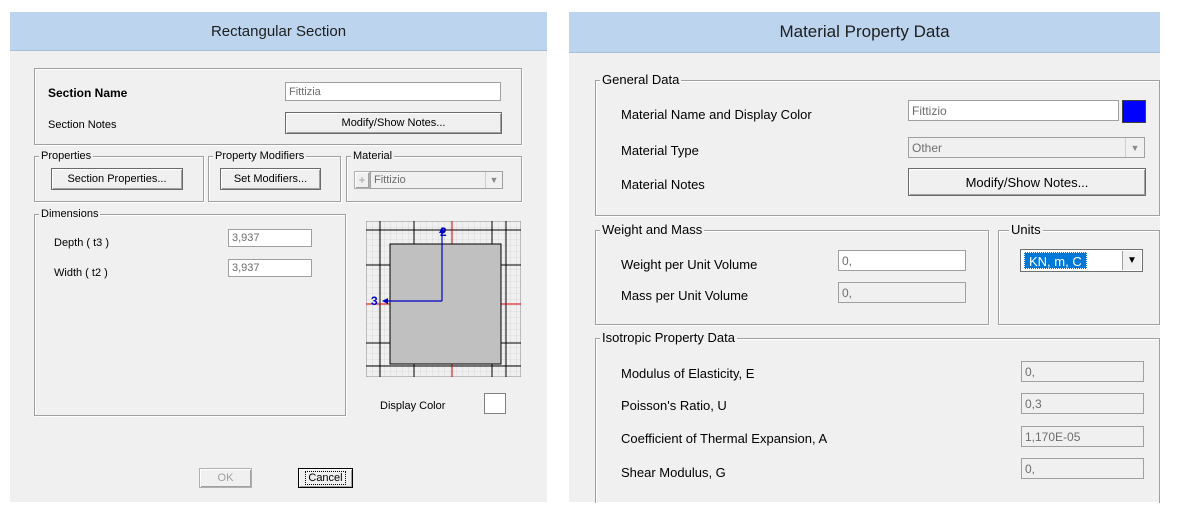 Image resolution: width=1193 pixels, height=506 pixels. Describe the element at coordinates (1026, 147) in the screenshot. I see `material-type-select: Other ▼` at that location.